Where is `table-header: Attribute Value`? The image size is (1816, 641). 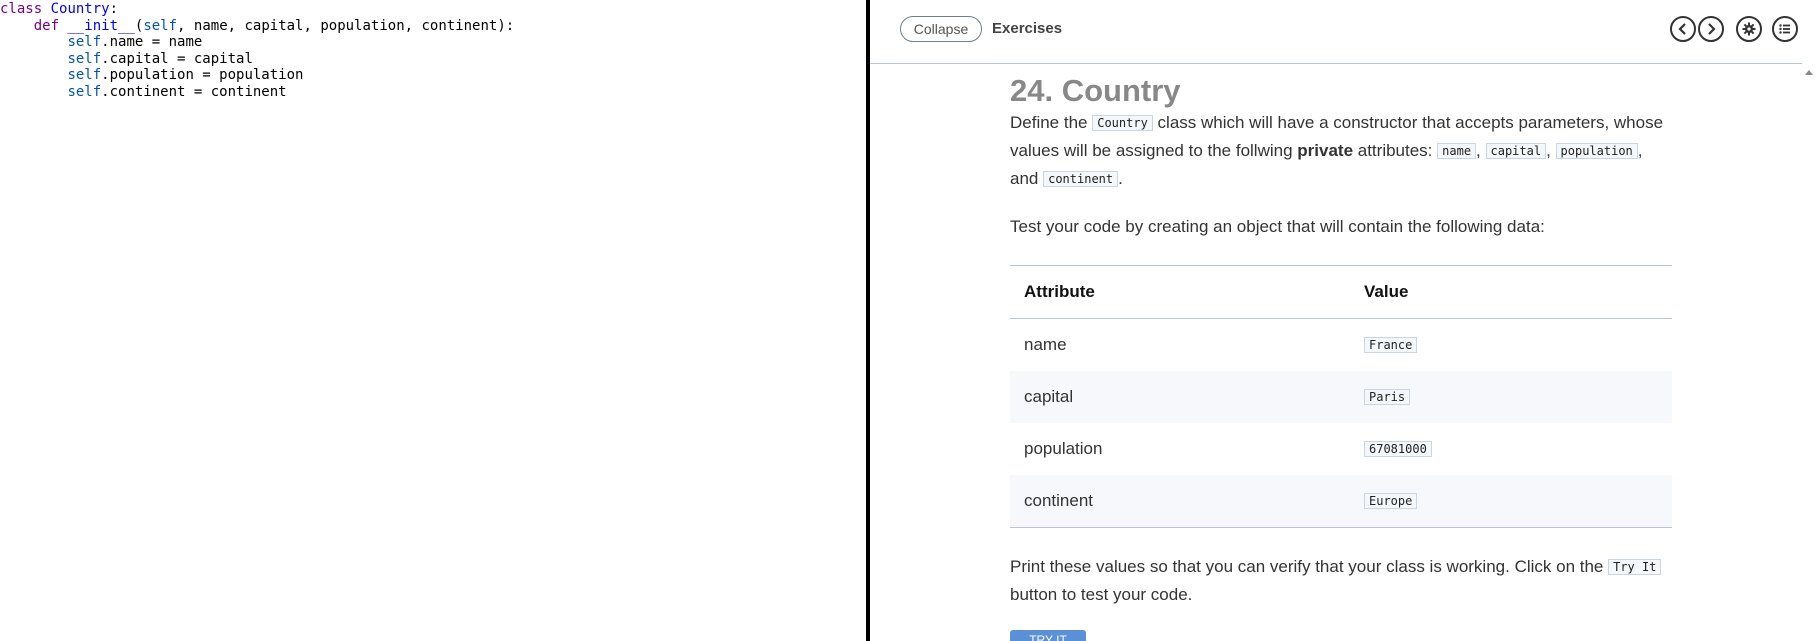
table-header: Attribute Value is located at coordinates (1341, 292).